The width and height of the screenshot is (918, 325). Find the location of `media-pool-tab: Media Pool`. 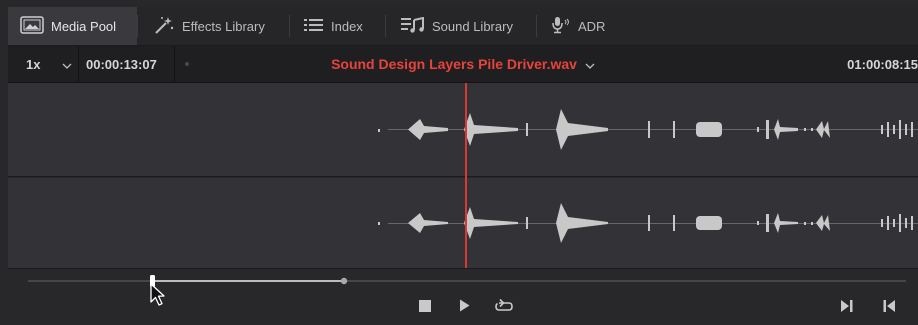

media-pool-tab: Media Pool is located at coordinates (72, 26).